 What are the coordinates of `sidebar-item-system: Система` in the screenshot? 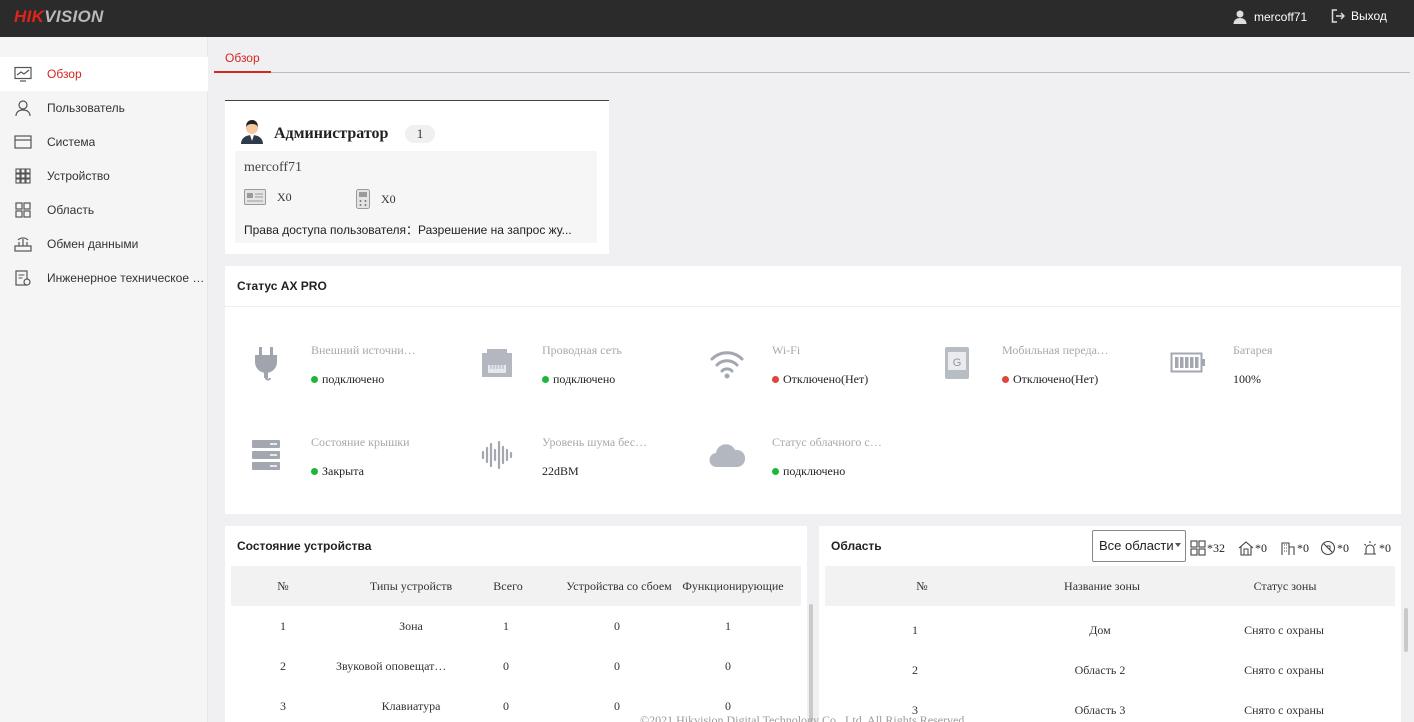 It's located at (104, 142).